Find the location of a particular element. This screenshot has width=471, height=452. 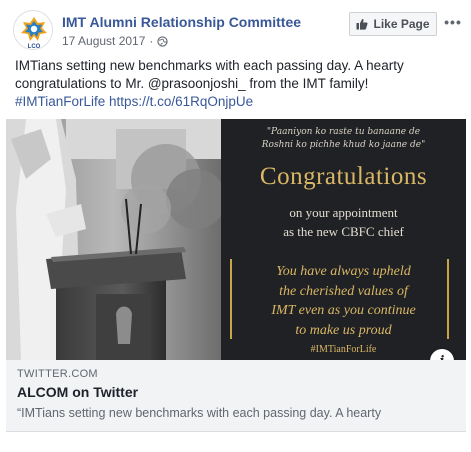

tagline-line-4: to make us proud is located at coordinates (343, 330).